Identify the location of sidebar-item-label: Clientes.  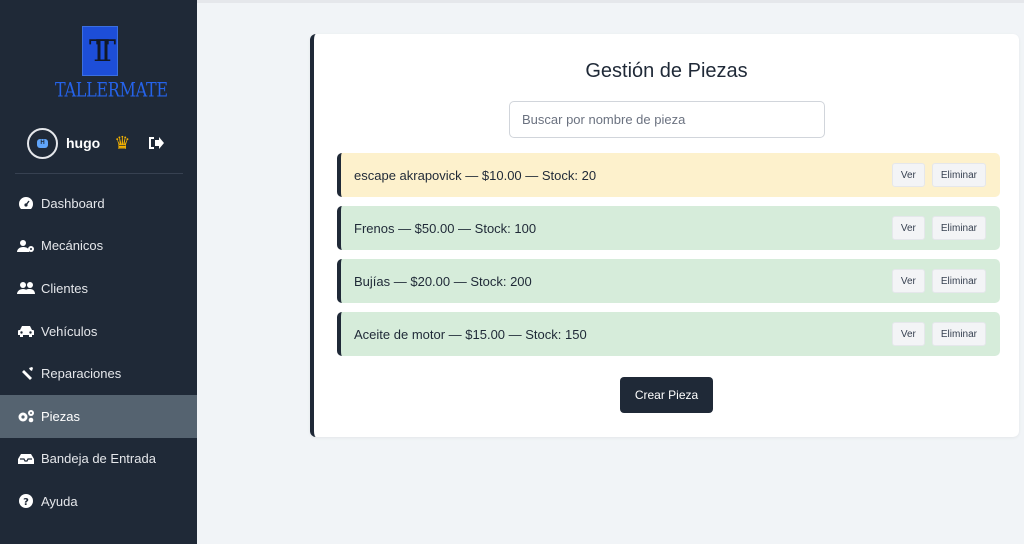
(64, 288).